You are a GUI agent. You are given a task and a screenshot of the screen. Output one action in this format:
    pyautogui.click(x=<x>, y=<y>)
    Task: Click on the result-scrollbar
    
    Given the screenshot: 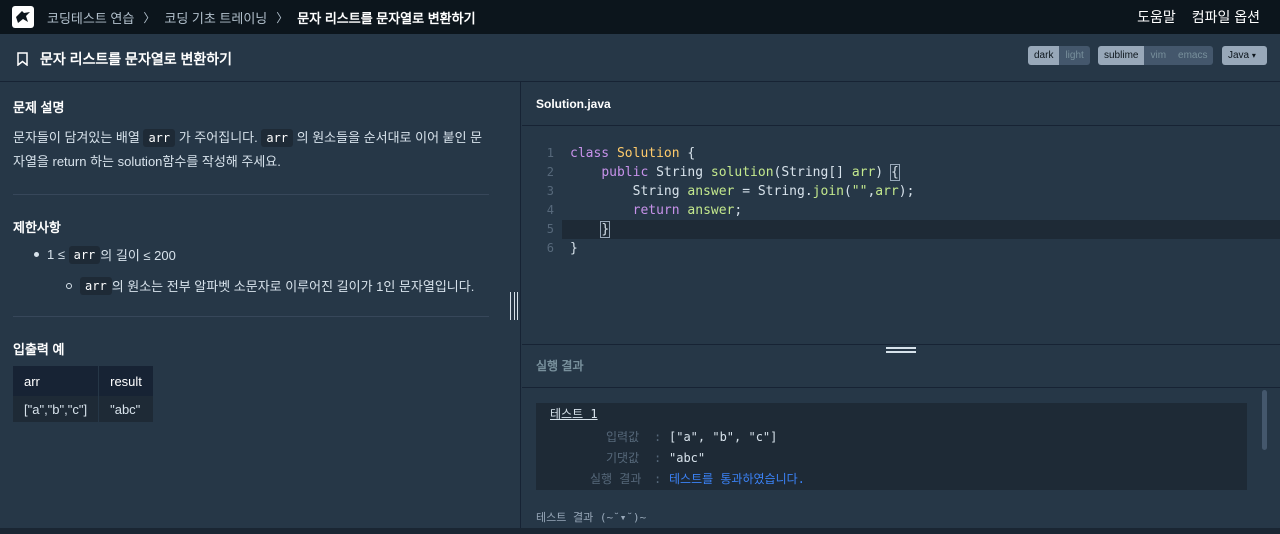 What is the action you would take?
    pyautogui.click(x=1264, y=420)
    